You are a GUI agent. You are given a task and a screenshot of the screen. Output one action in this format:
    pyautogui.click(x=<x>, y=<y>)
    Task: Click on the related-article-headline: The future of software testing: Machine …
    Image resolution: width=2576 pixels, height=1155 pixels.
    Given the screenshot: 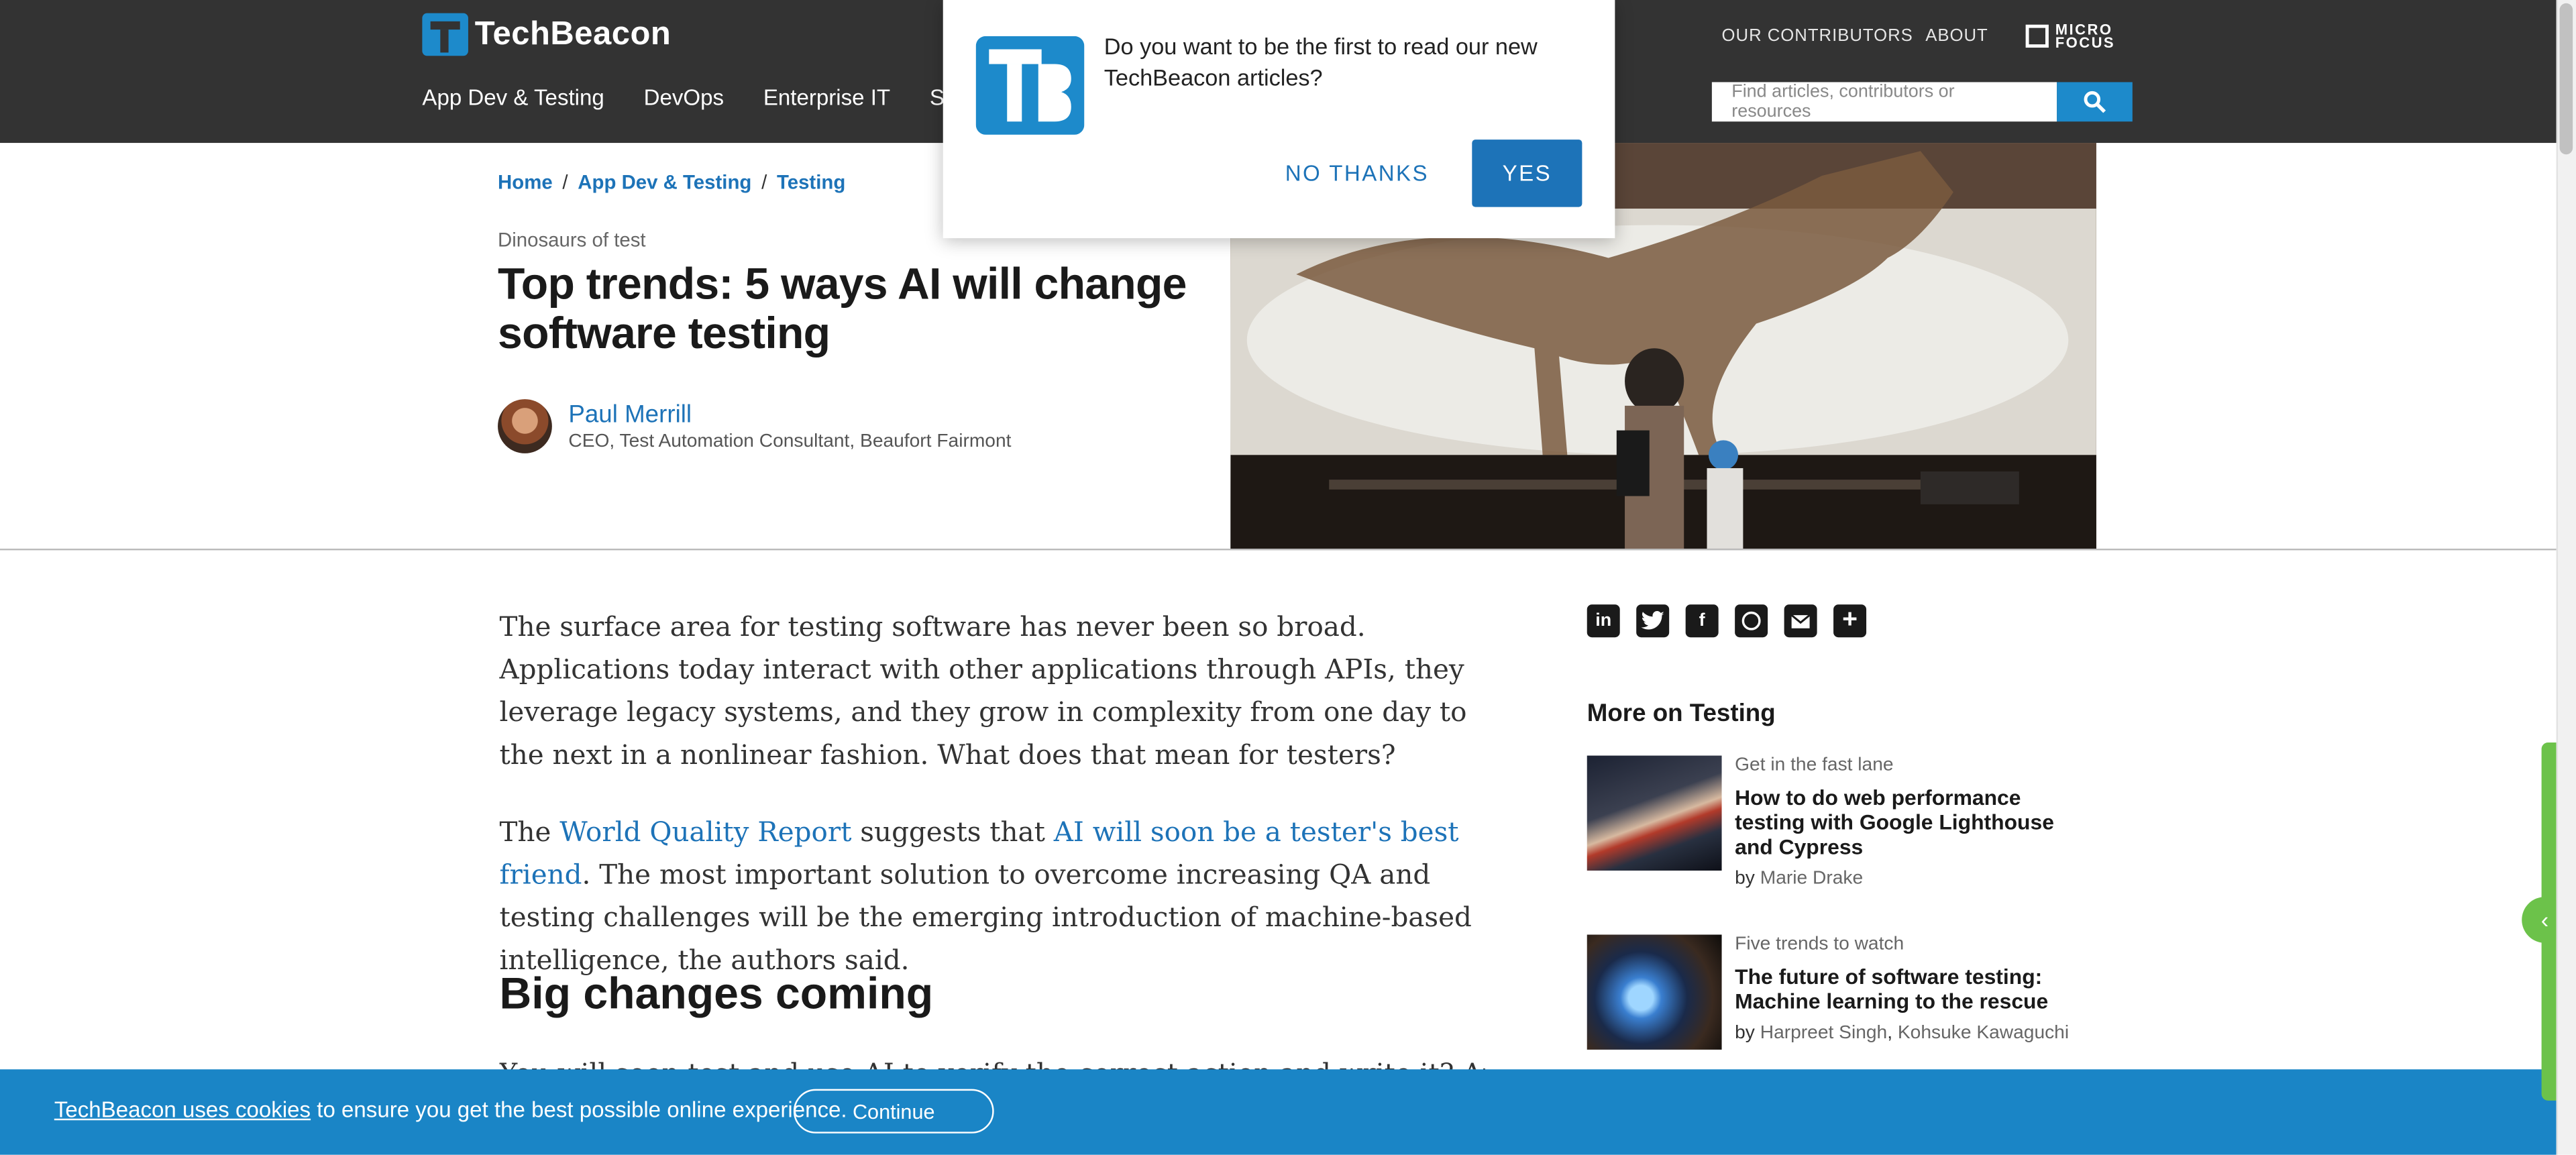 What is the action you would take?
    pyautogui.click(x=1907, y=989)
    